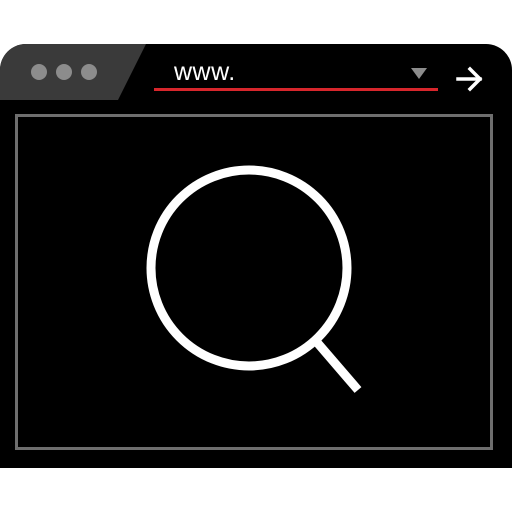 The width and height of the screenshot is (512, 512). I want to click on title-bar, so click(256, 72).